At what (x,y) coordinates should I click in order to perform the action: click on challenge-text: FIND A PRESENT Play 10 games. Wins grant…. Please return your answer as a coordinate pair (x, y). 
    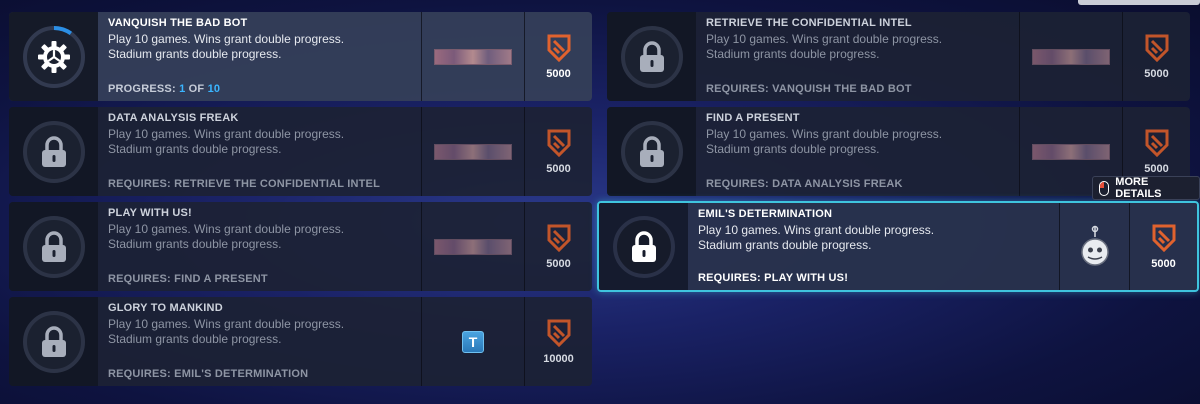
    Looking at the image, I should click on (857, 151).